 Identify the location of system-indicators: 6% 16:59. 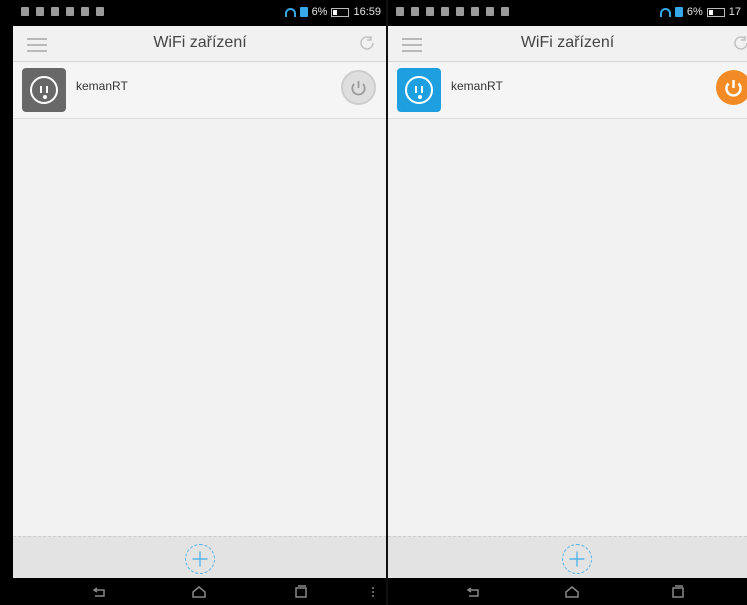
(332, 12).